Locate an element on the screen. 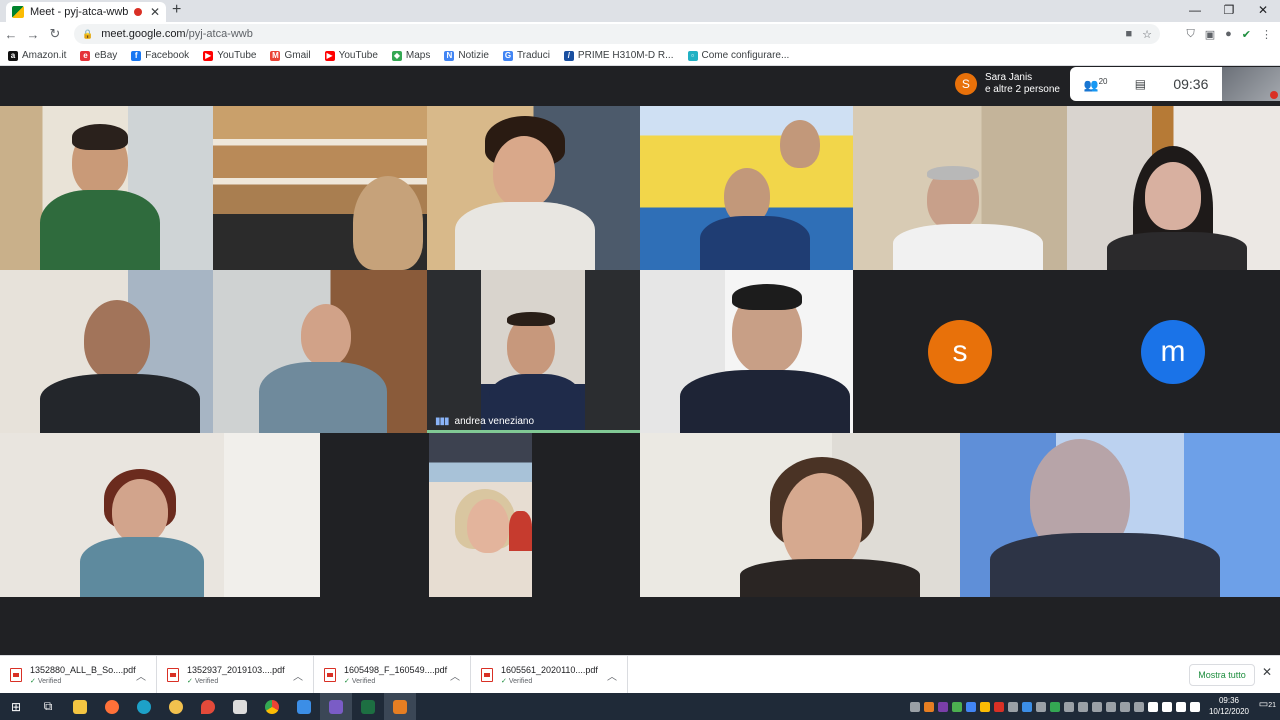 This screenshot has width=1280, height=720. presenter-chip: S Sara Janis e altre 2 persone is located at coordinates (1009, 84).